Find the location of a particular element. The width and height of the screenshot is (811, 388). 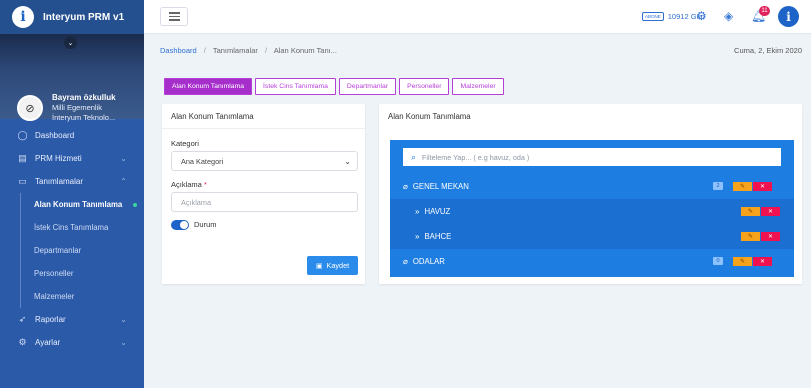

notification-count-badge: 11 is located at coordinates (764, 11).